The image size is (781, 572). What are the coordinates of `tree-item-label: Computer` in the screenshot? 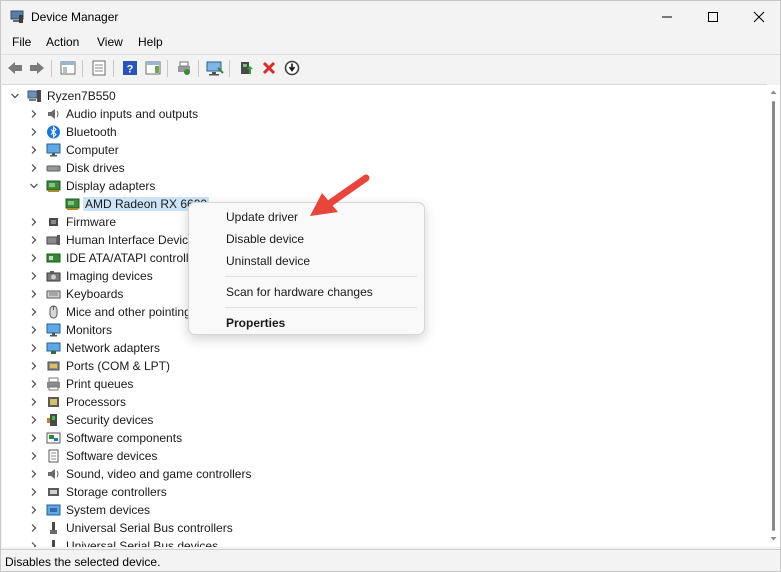 It's located at (92, 150).